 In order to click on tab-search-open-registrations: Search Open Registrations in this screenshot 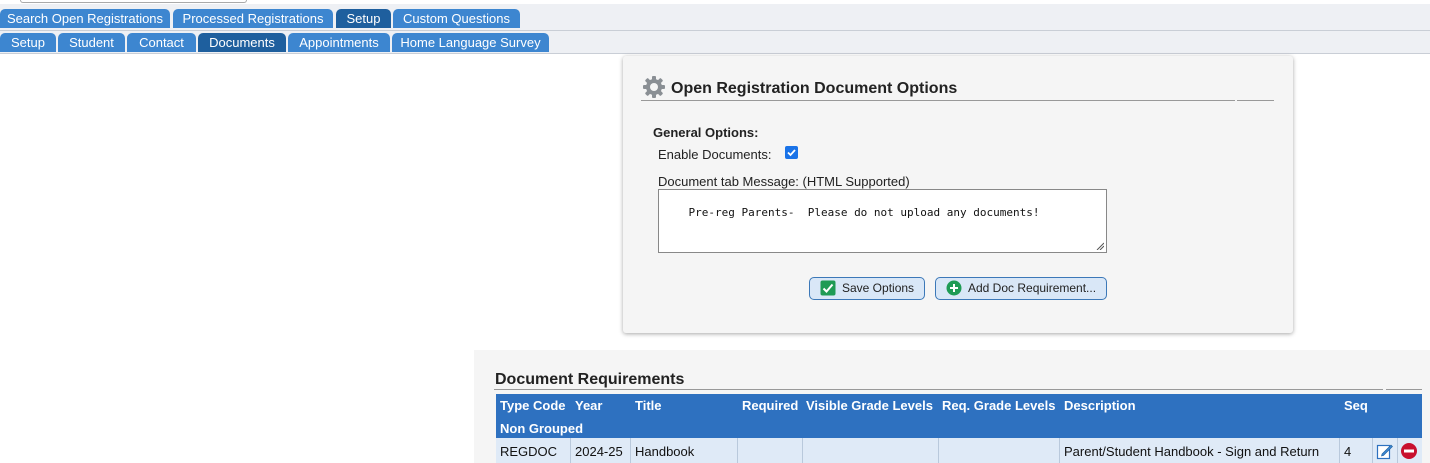, I will do `click(85, 18)`.